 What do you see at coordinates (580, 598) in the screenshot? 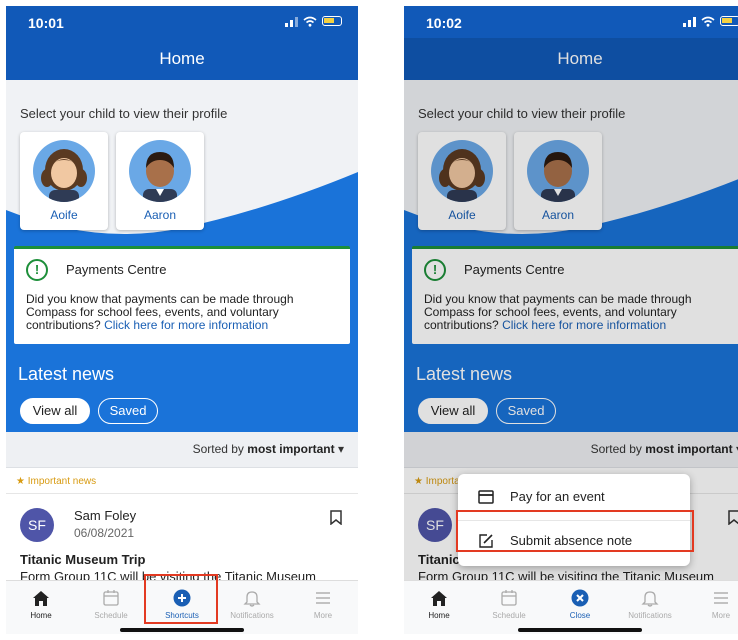
I see `close-circle-icon` at bounding box center [580, 598].